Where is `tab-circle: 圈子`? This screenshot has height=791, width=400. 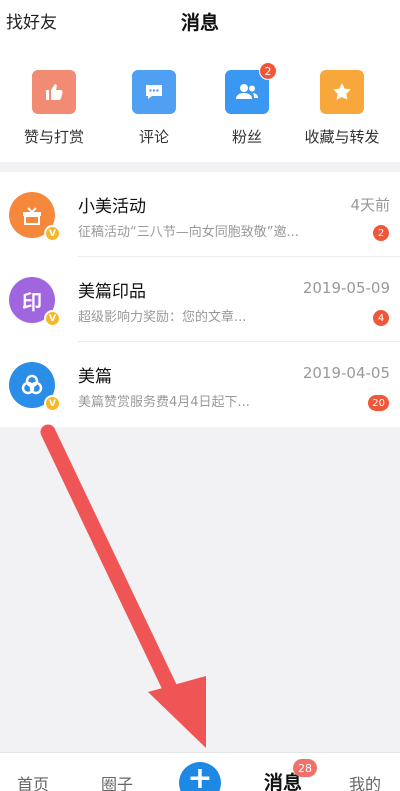 tab-circle: 圈子 is located at coordinates (117, 781).